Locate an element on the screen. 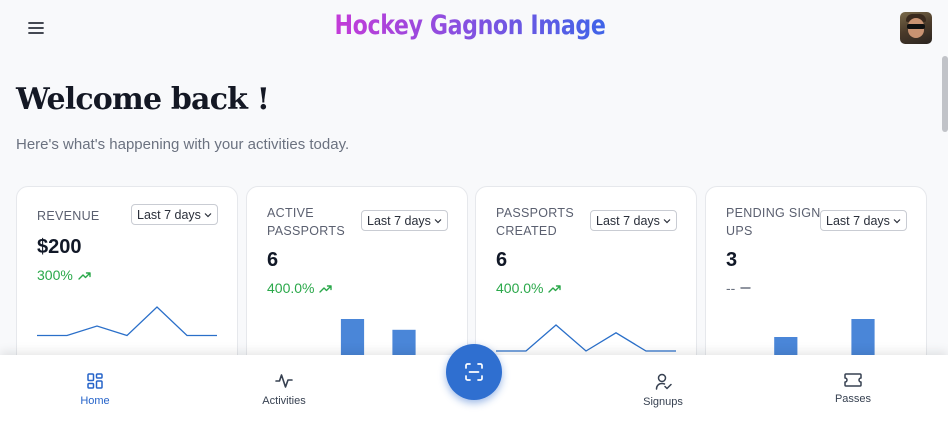 The width and height of the screenshot is (948, 426). hamburger-menu-icon is located at coordinates (36, 28).